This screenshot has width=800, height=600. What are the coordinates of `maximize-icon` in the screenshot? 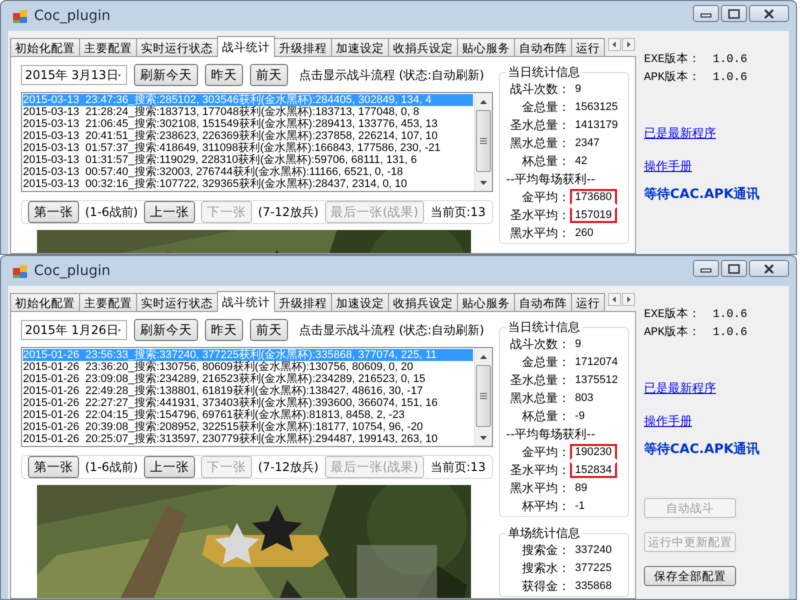 It's located at (734, 269).